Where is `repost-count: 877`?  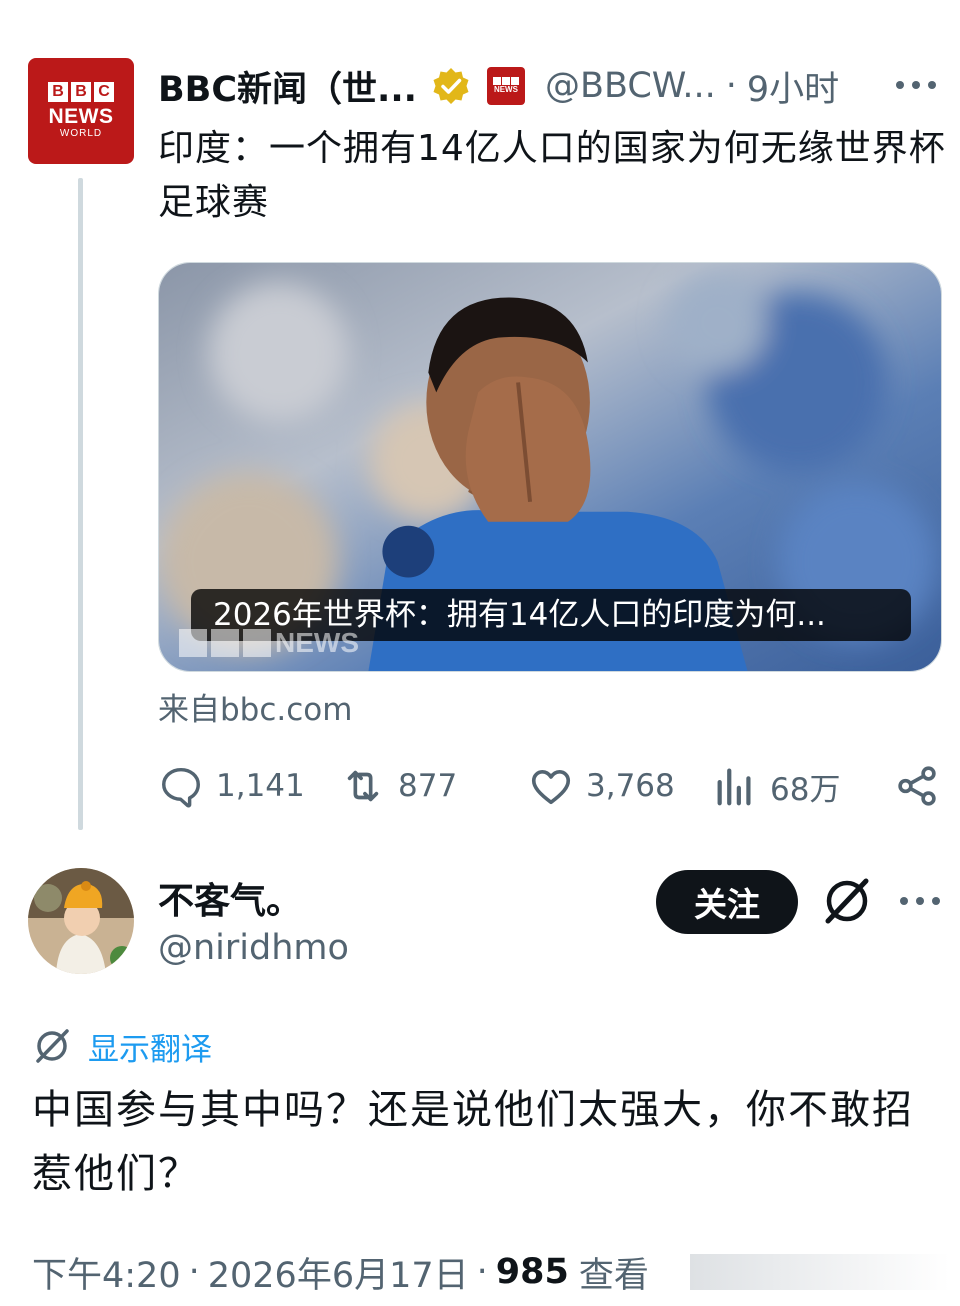 repost-count: 877 is located at coordinates (428, 786).